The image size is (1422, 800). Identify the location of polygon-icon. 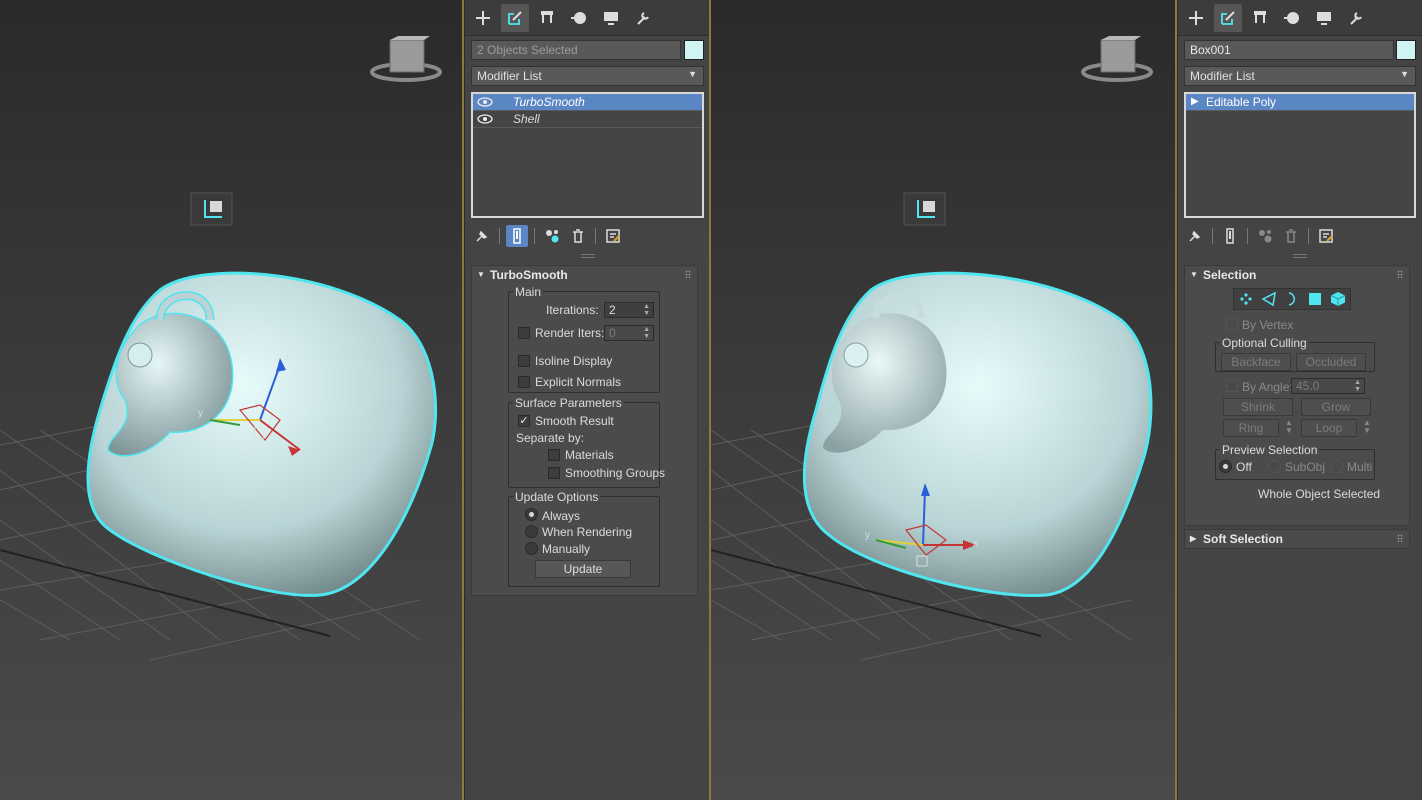
(1315, 299).